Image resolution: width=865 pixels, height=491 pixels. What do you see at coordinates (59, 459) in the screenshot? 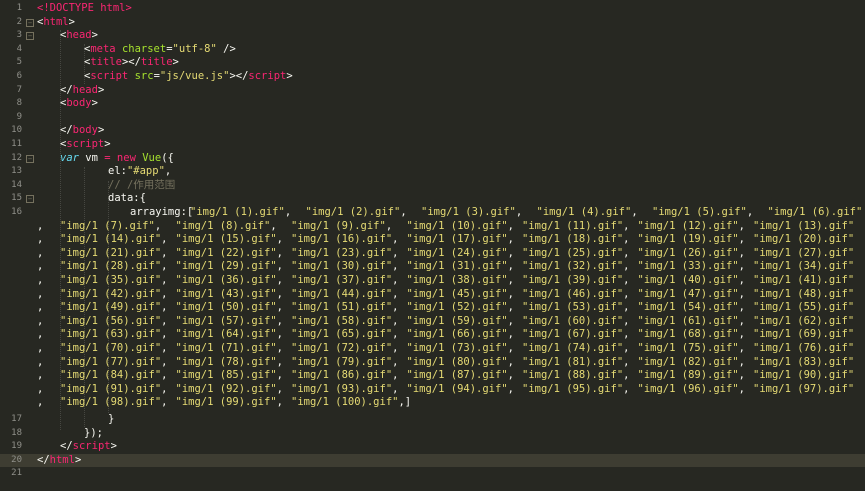
I see `code-text: </html>` at bounding box center [59, 459].